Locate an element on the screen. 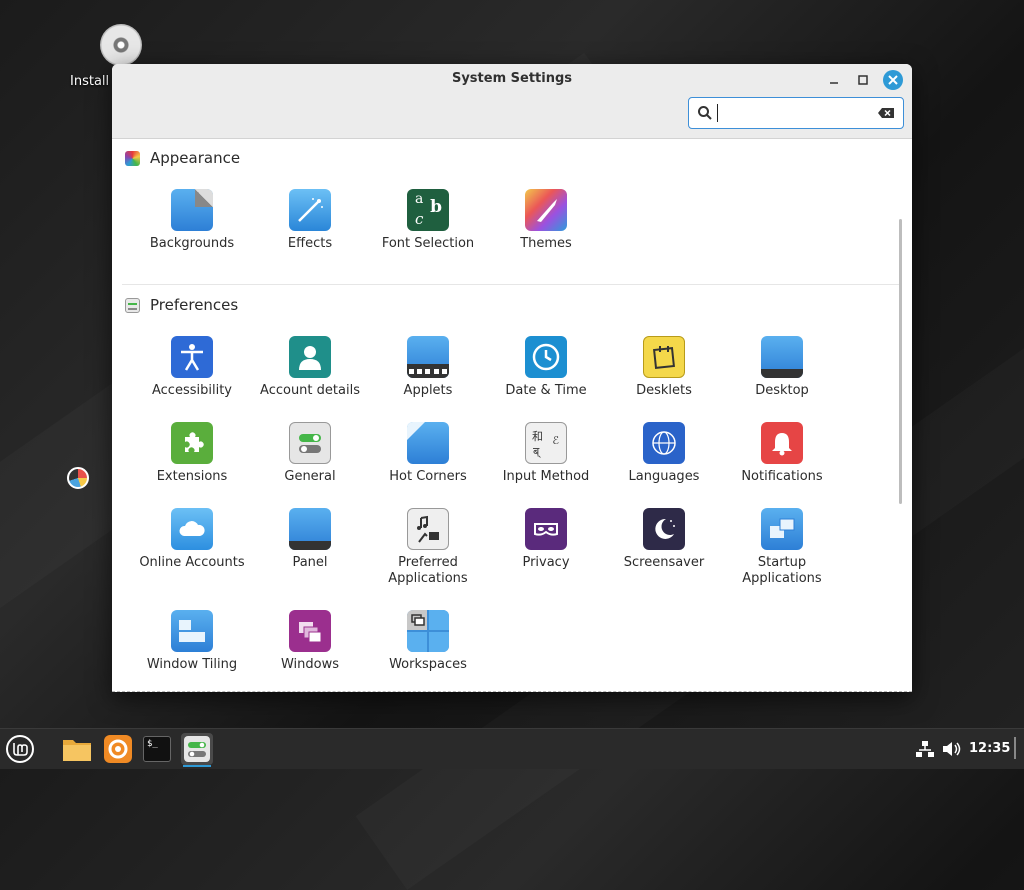  tile-label: Themes is located at coordinates (546, 243).